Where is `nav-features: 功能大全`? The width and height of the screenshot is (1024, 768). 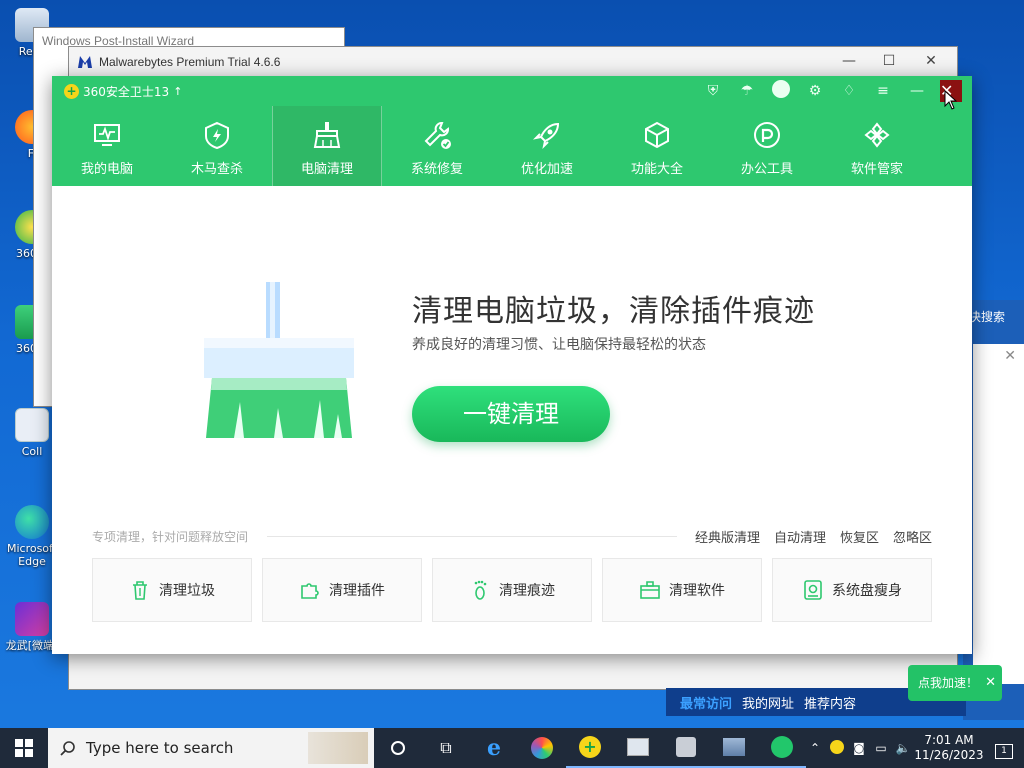
nav-features: 功能大全 is located at coordinates (657, 146).